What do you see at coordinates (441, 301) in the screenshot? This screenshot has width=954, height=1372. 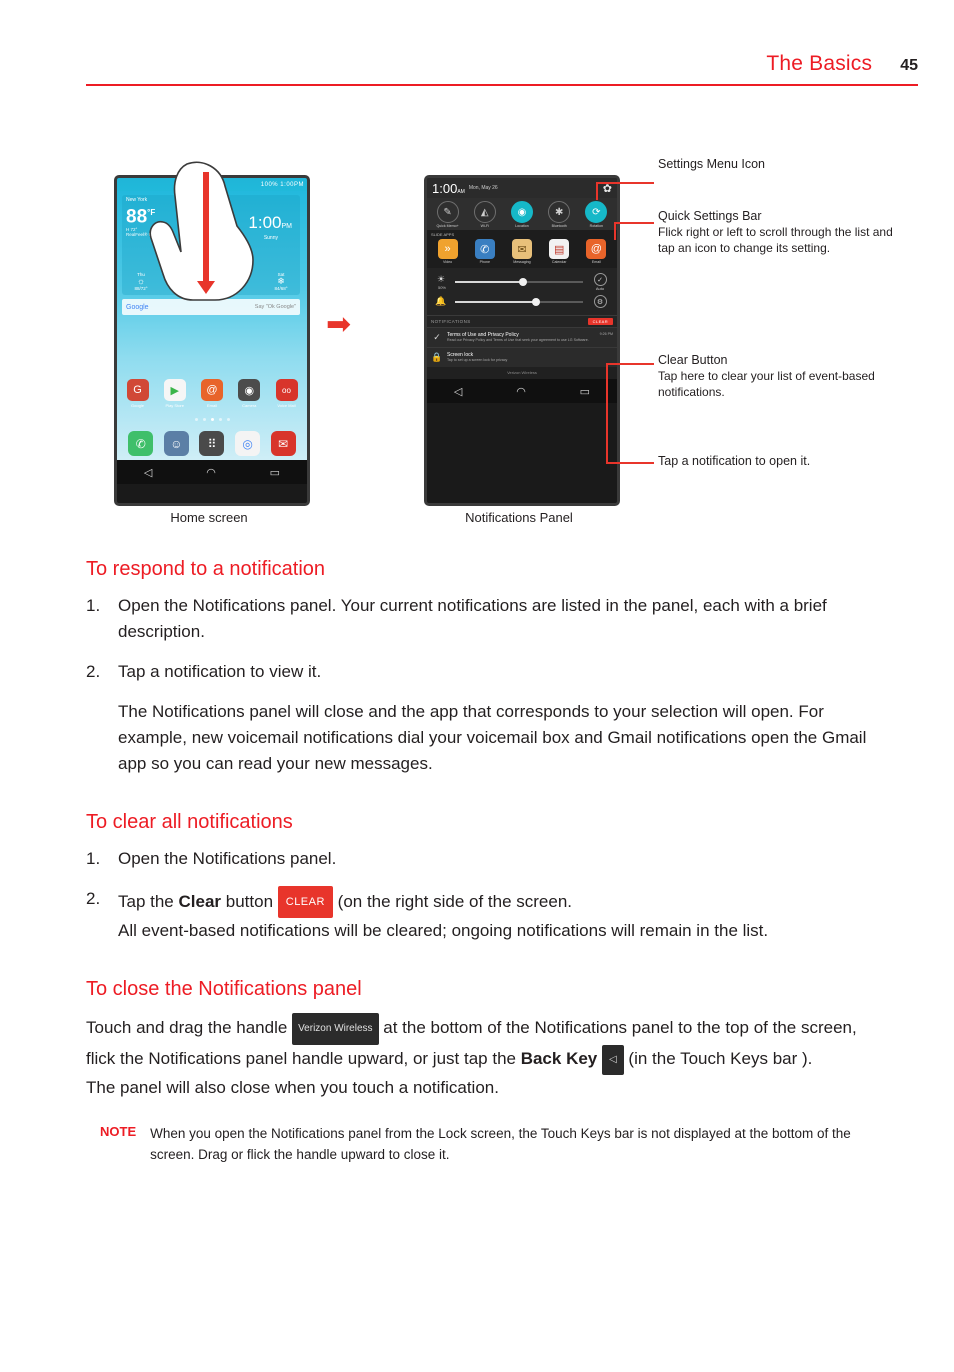 I see `volume-icon: 🔔` at bounding box center [441, 301].